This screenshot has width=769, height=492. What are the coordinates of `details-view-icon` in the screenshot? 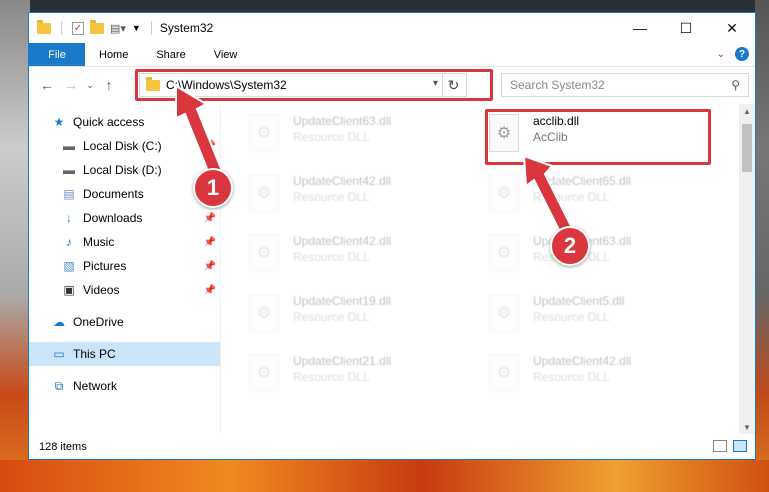 It's located at (720, 446).